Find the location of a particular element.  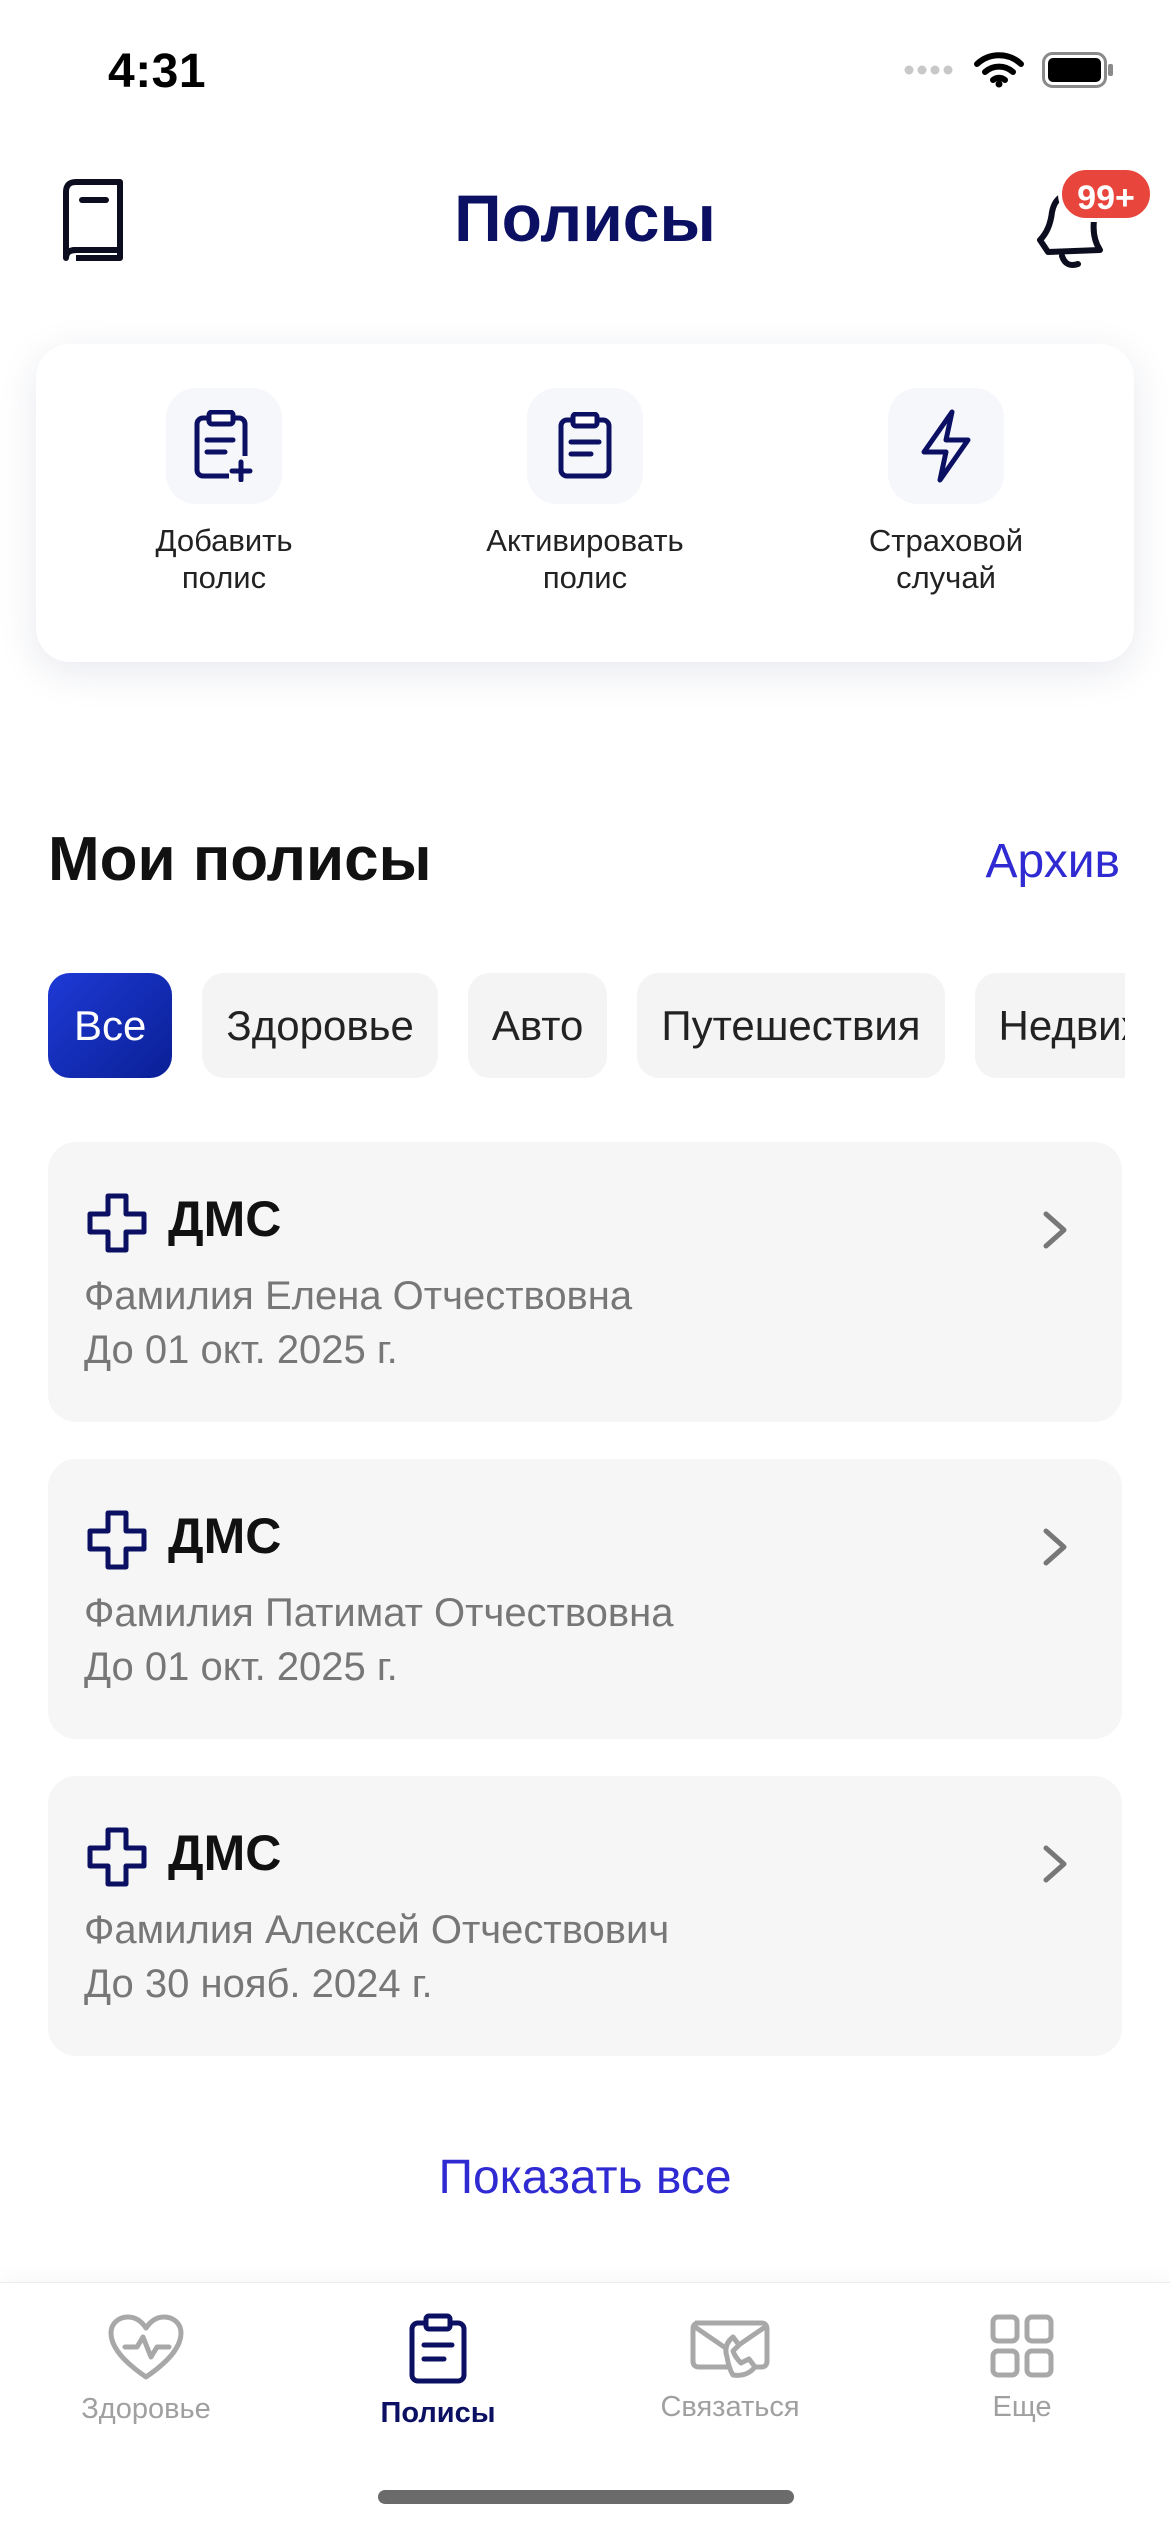

lightning-icon is located at coordinates (946, 446).